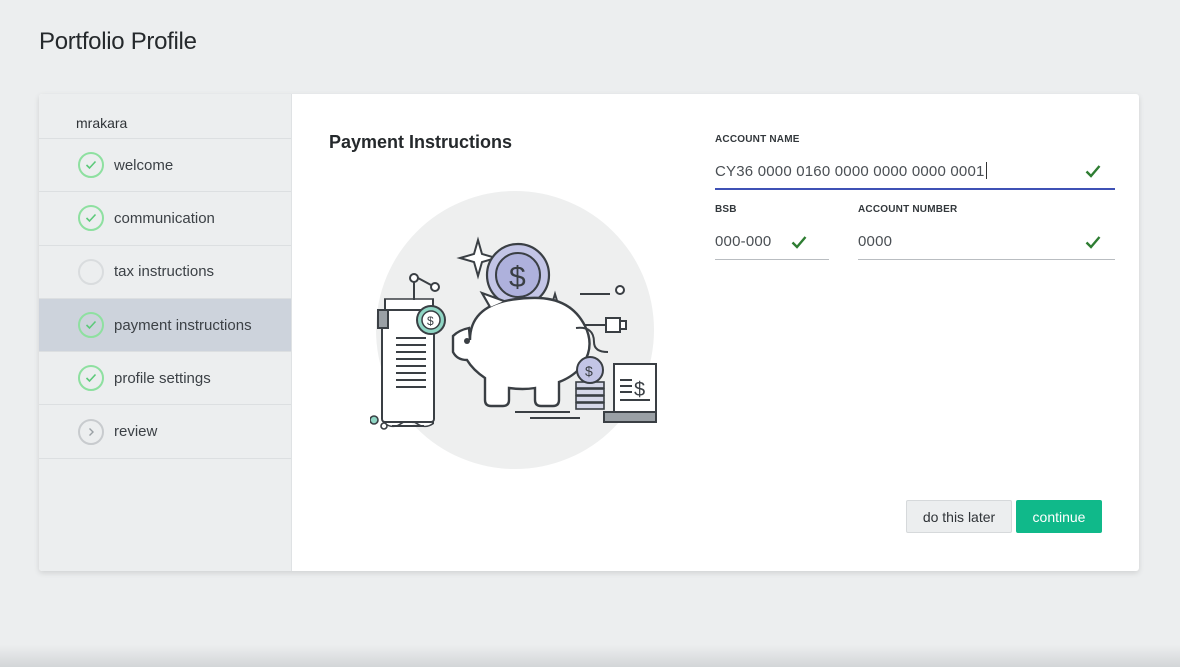 The height and width of the screenshot is (667, 1180). I want to click on step-label: tax instructions, so click(164, 272).